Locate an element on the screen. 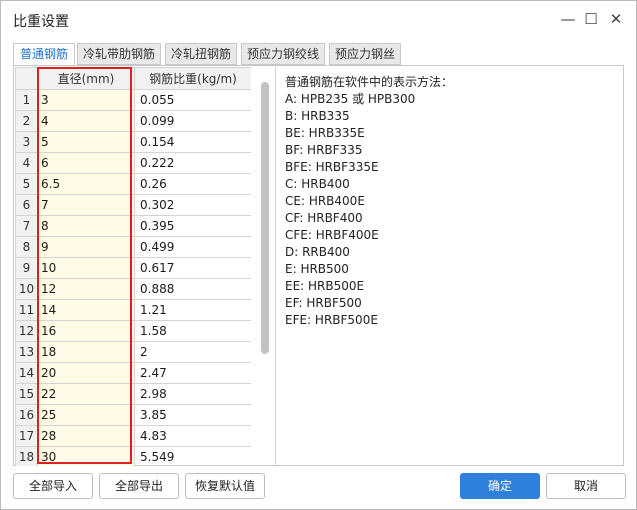  dialog-title: 比重设置 is located at coordinates (41, 22).